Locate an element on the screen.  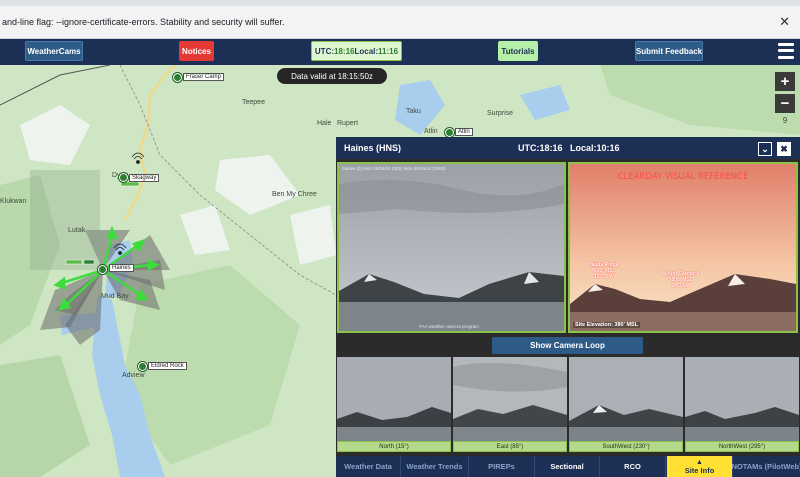
utc-label: UTC: is located at coordinates (324, 51).